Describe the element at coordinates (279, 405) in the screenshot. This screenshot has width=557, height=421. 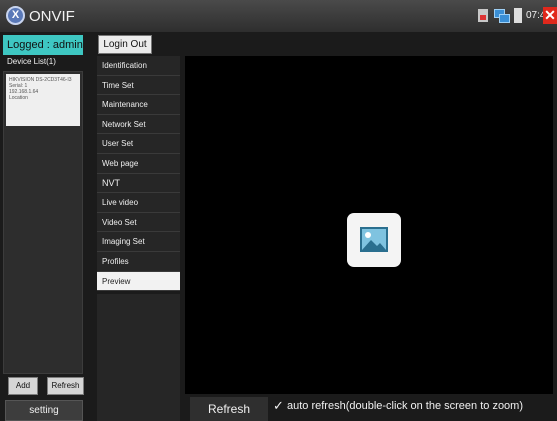
I see `auto-refresh-checkbox: ✓` at that location.